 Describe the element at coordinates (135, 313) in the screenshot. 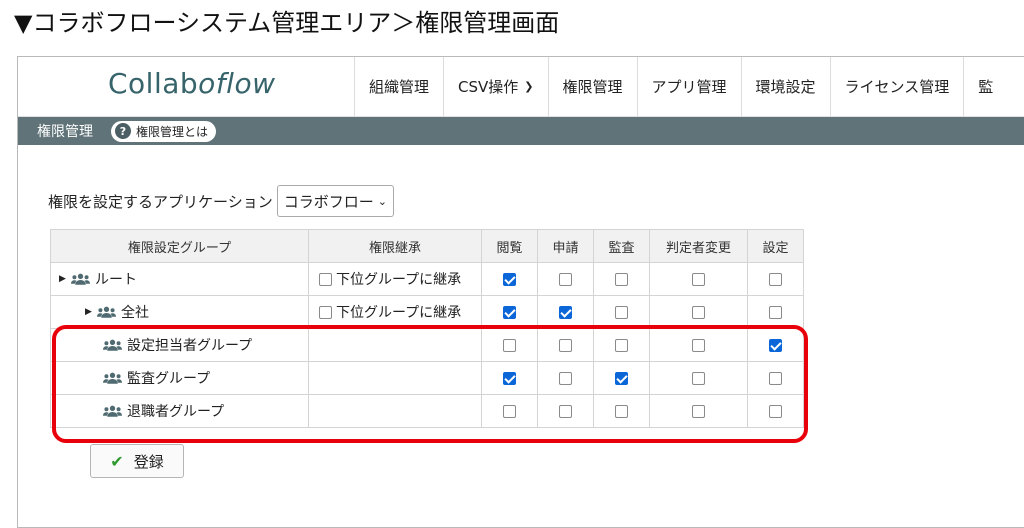

I see `group-name: 全社` at that location.